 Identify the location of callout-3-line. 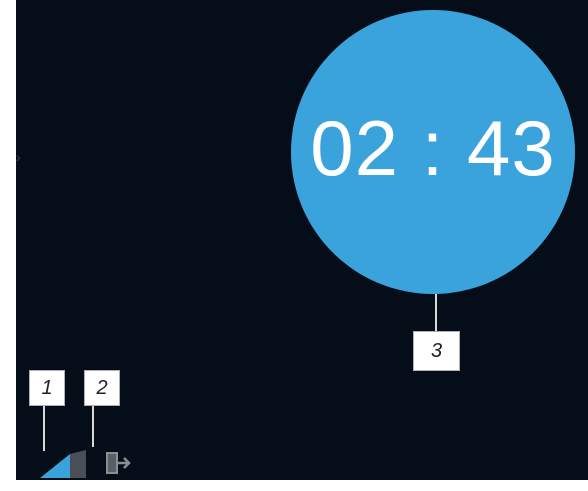
(436, 313).